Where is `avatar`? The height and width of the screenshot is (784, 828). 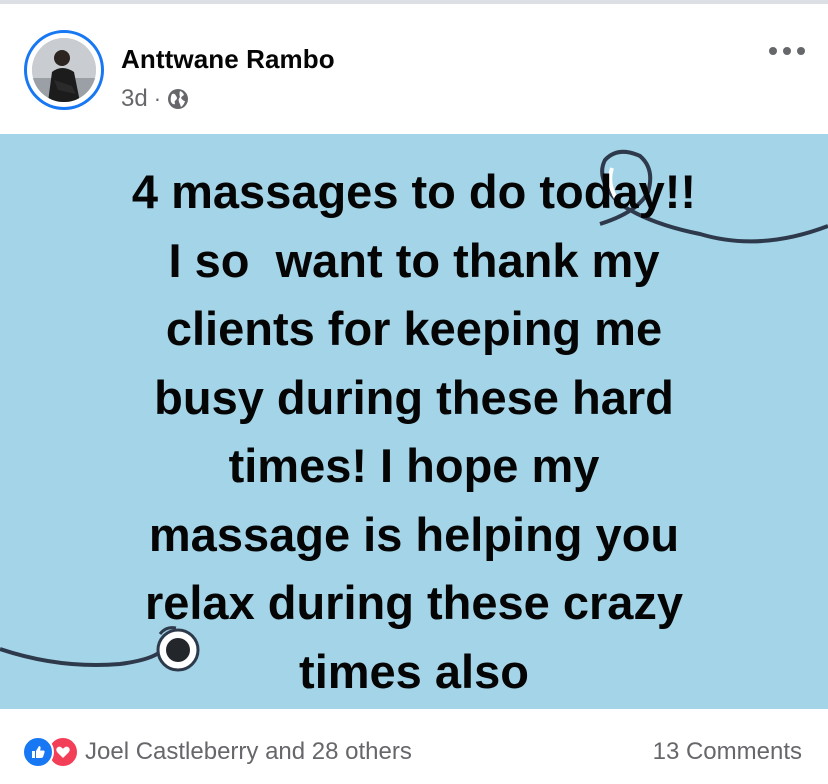 avatar is located at coordinates (64, 70).